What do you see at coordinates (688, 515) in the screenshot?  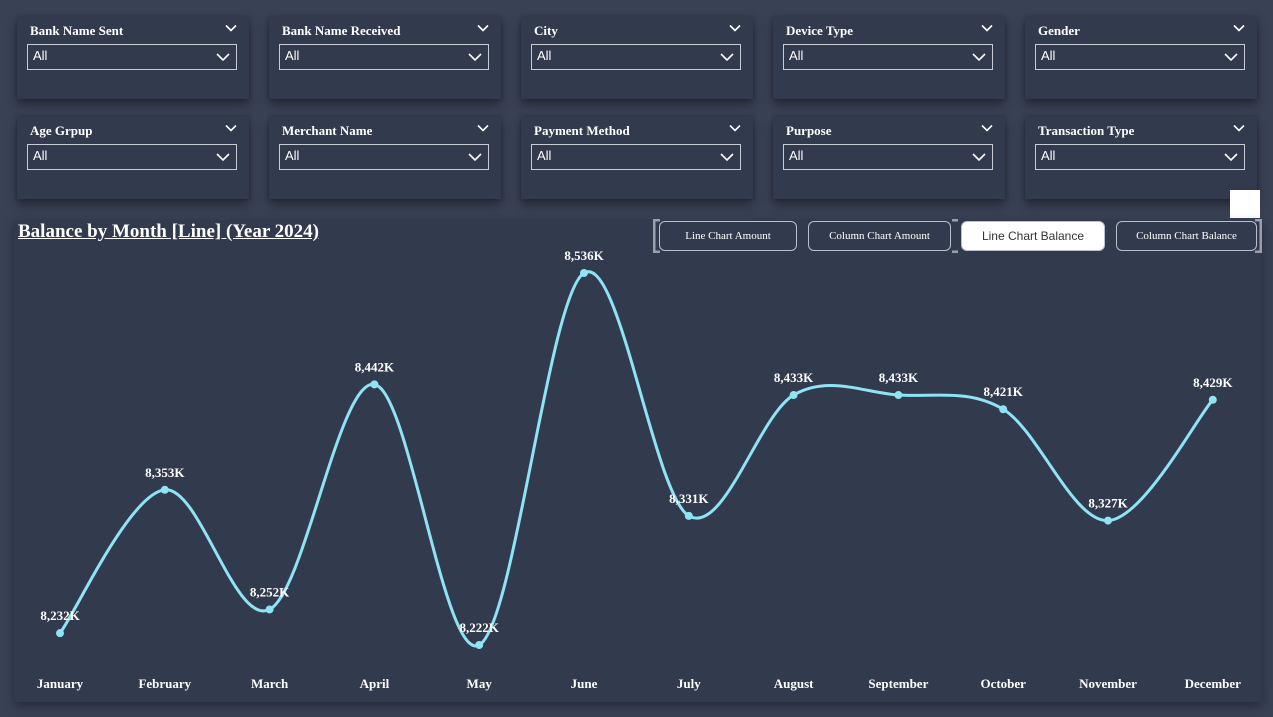 I see `data-point-july` at bounding box center [688, 515].